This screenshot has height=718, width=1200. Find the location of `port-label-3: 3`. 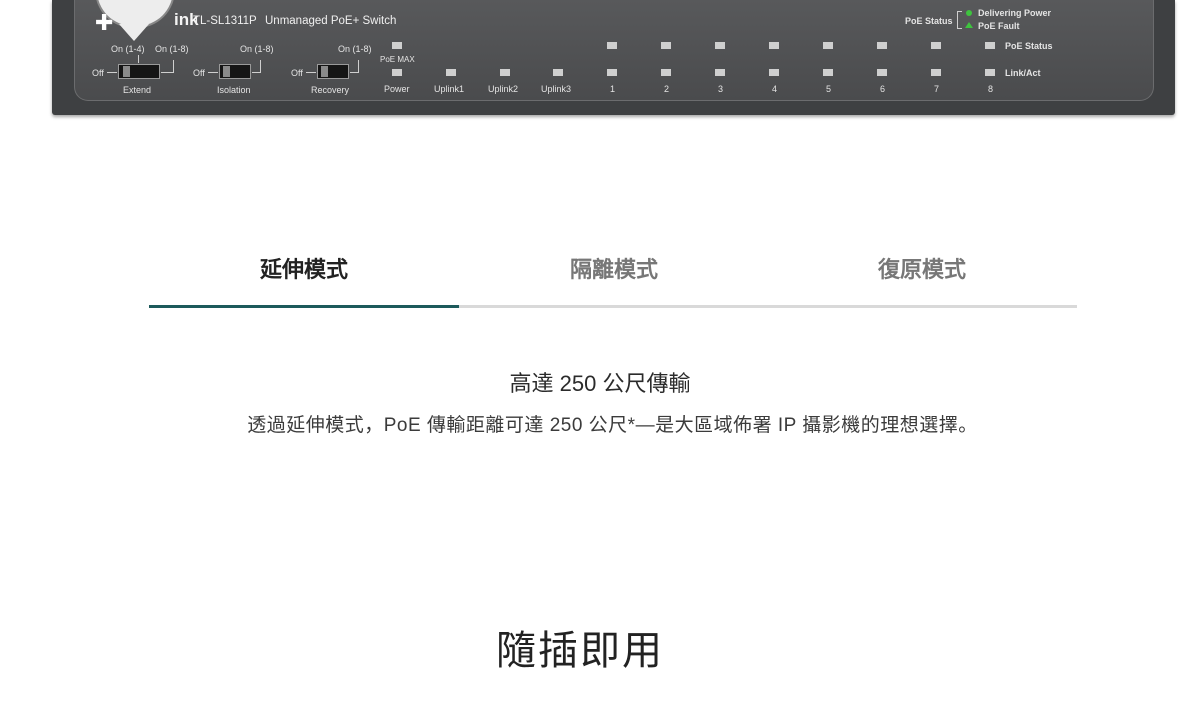

port-label-3: 3 is located at coordinates (721, 89).